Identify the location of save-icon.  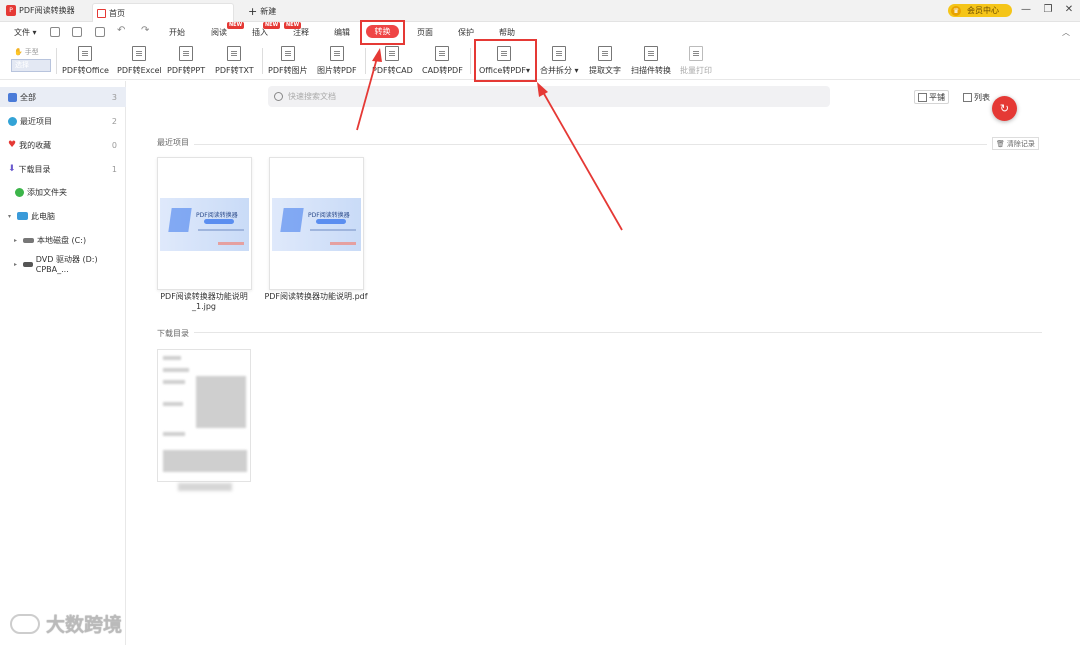
(77, 32).